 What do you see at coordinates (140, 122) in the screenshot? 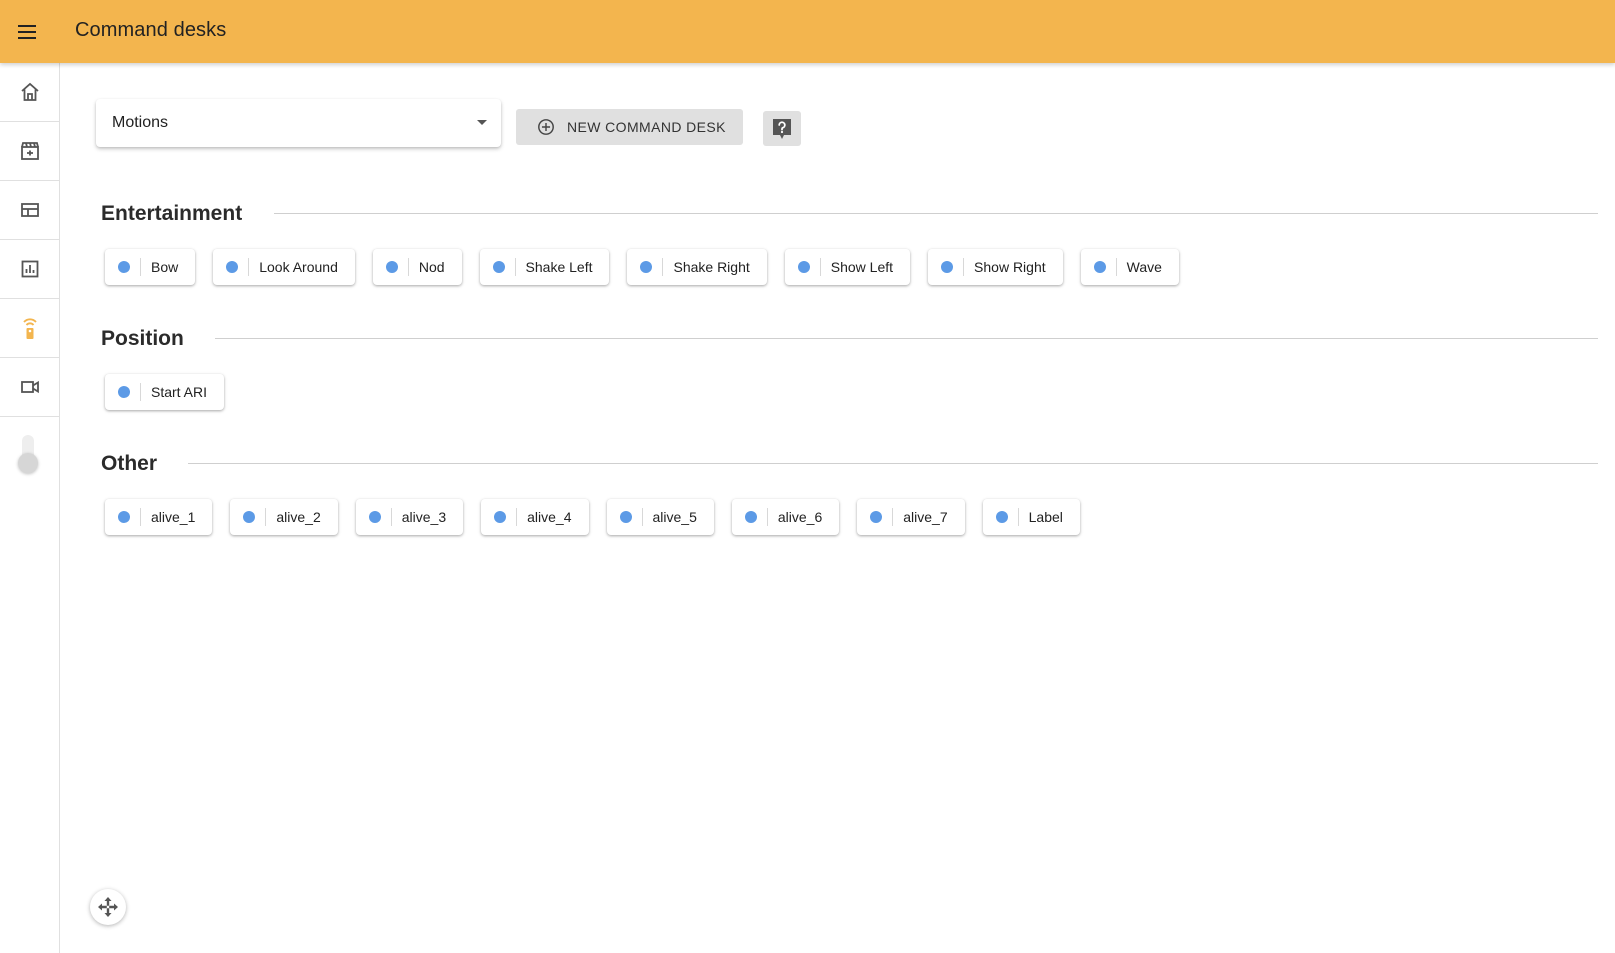
I see `desk-select-value: Motions` at bounding box center [140, 122].